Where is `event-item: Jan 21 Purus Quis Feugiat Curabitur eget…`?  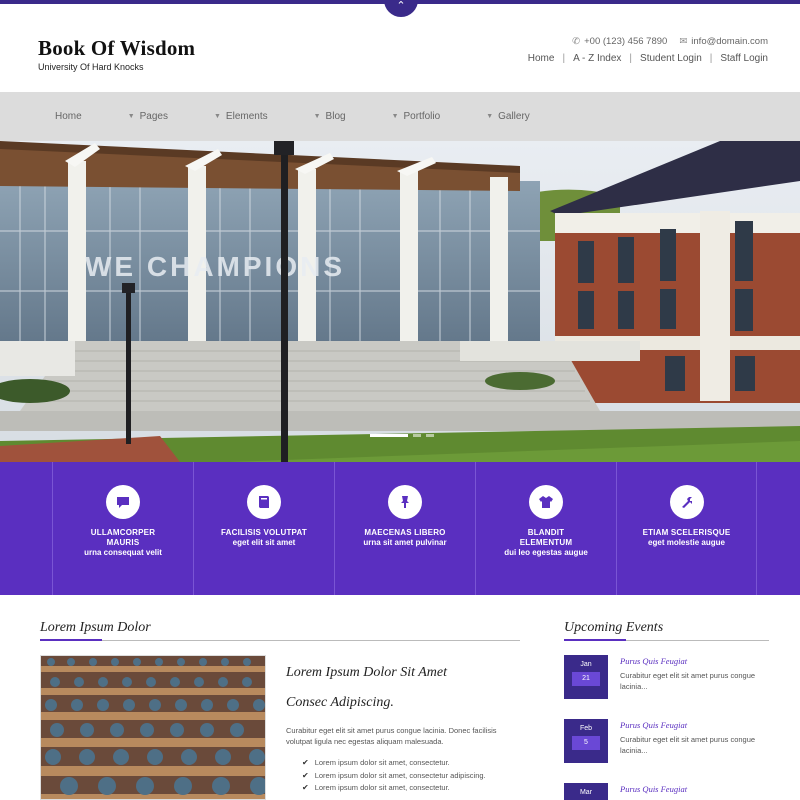
event-item: Jan 21 Purus Quis Feugiat Curabitur eget… is located at coordinates (669, 680).